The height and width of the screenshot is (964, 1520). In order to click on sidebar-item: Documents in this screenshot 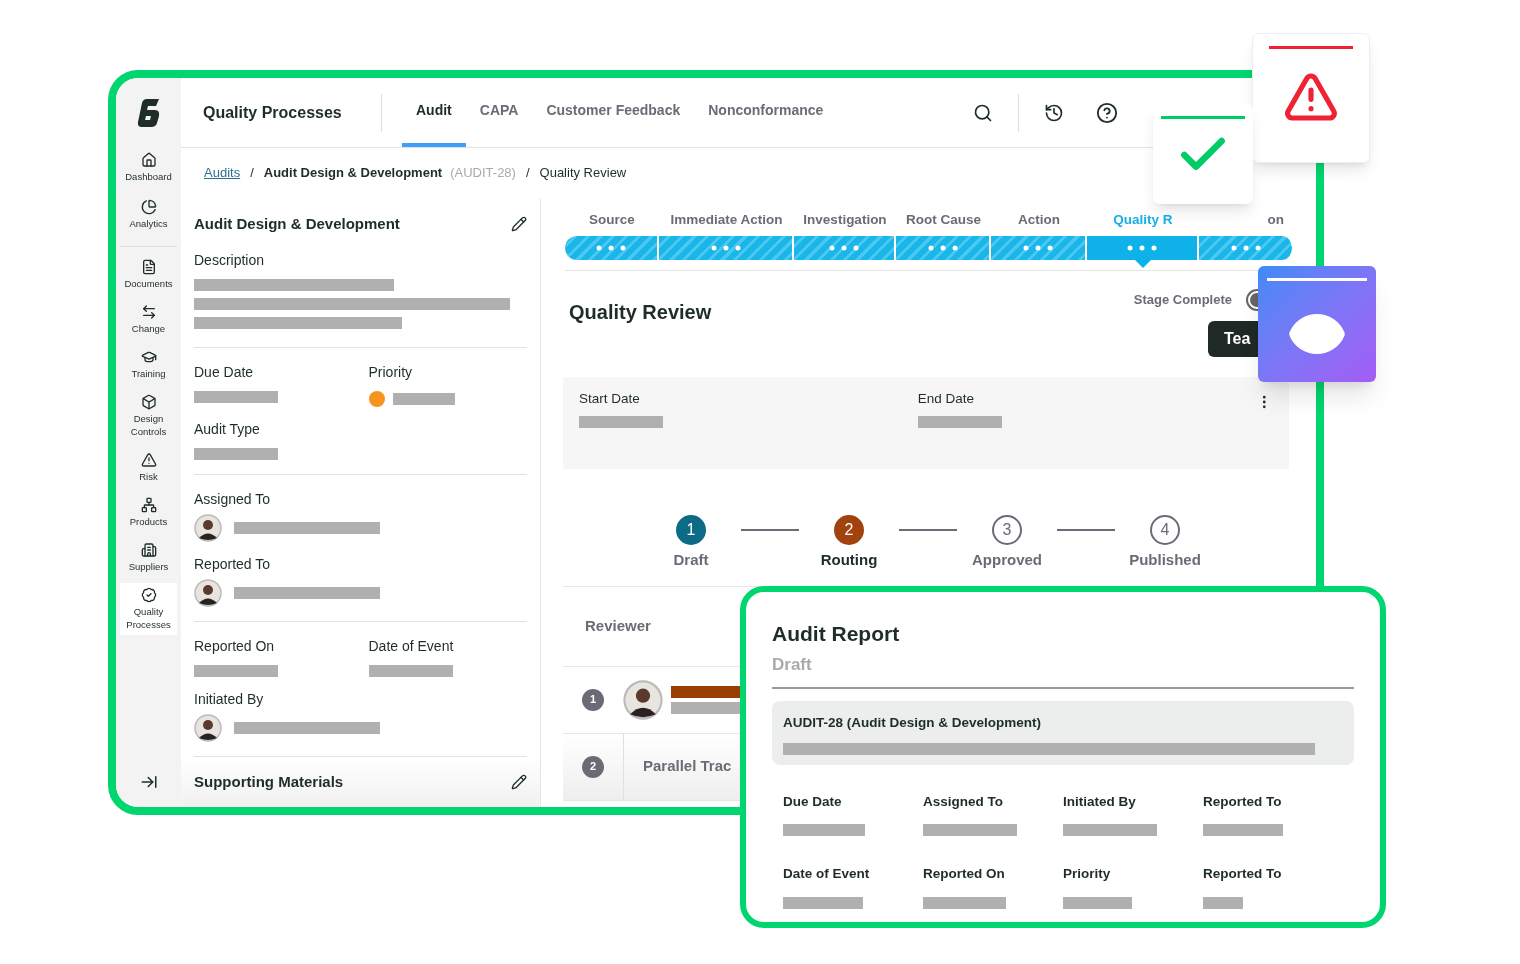, I will do `click(148, 274)`.